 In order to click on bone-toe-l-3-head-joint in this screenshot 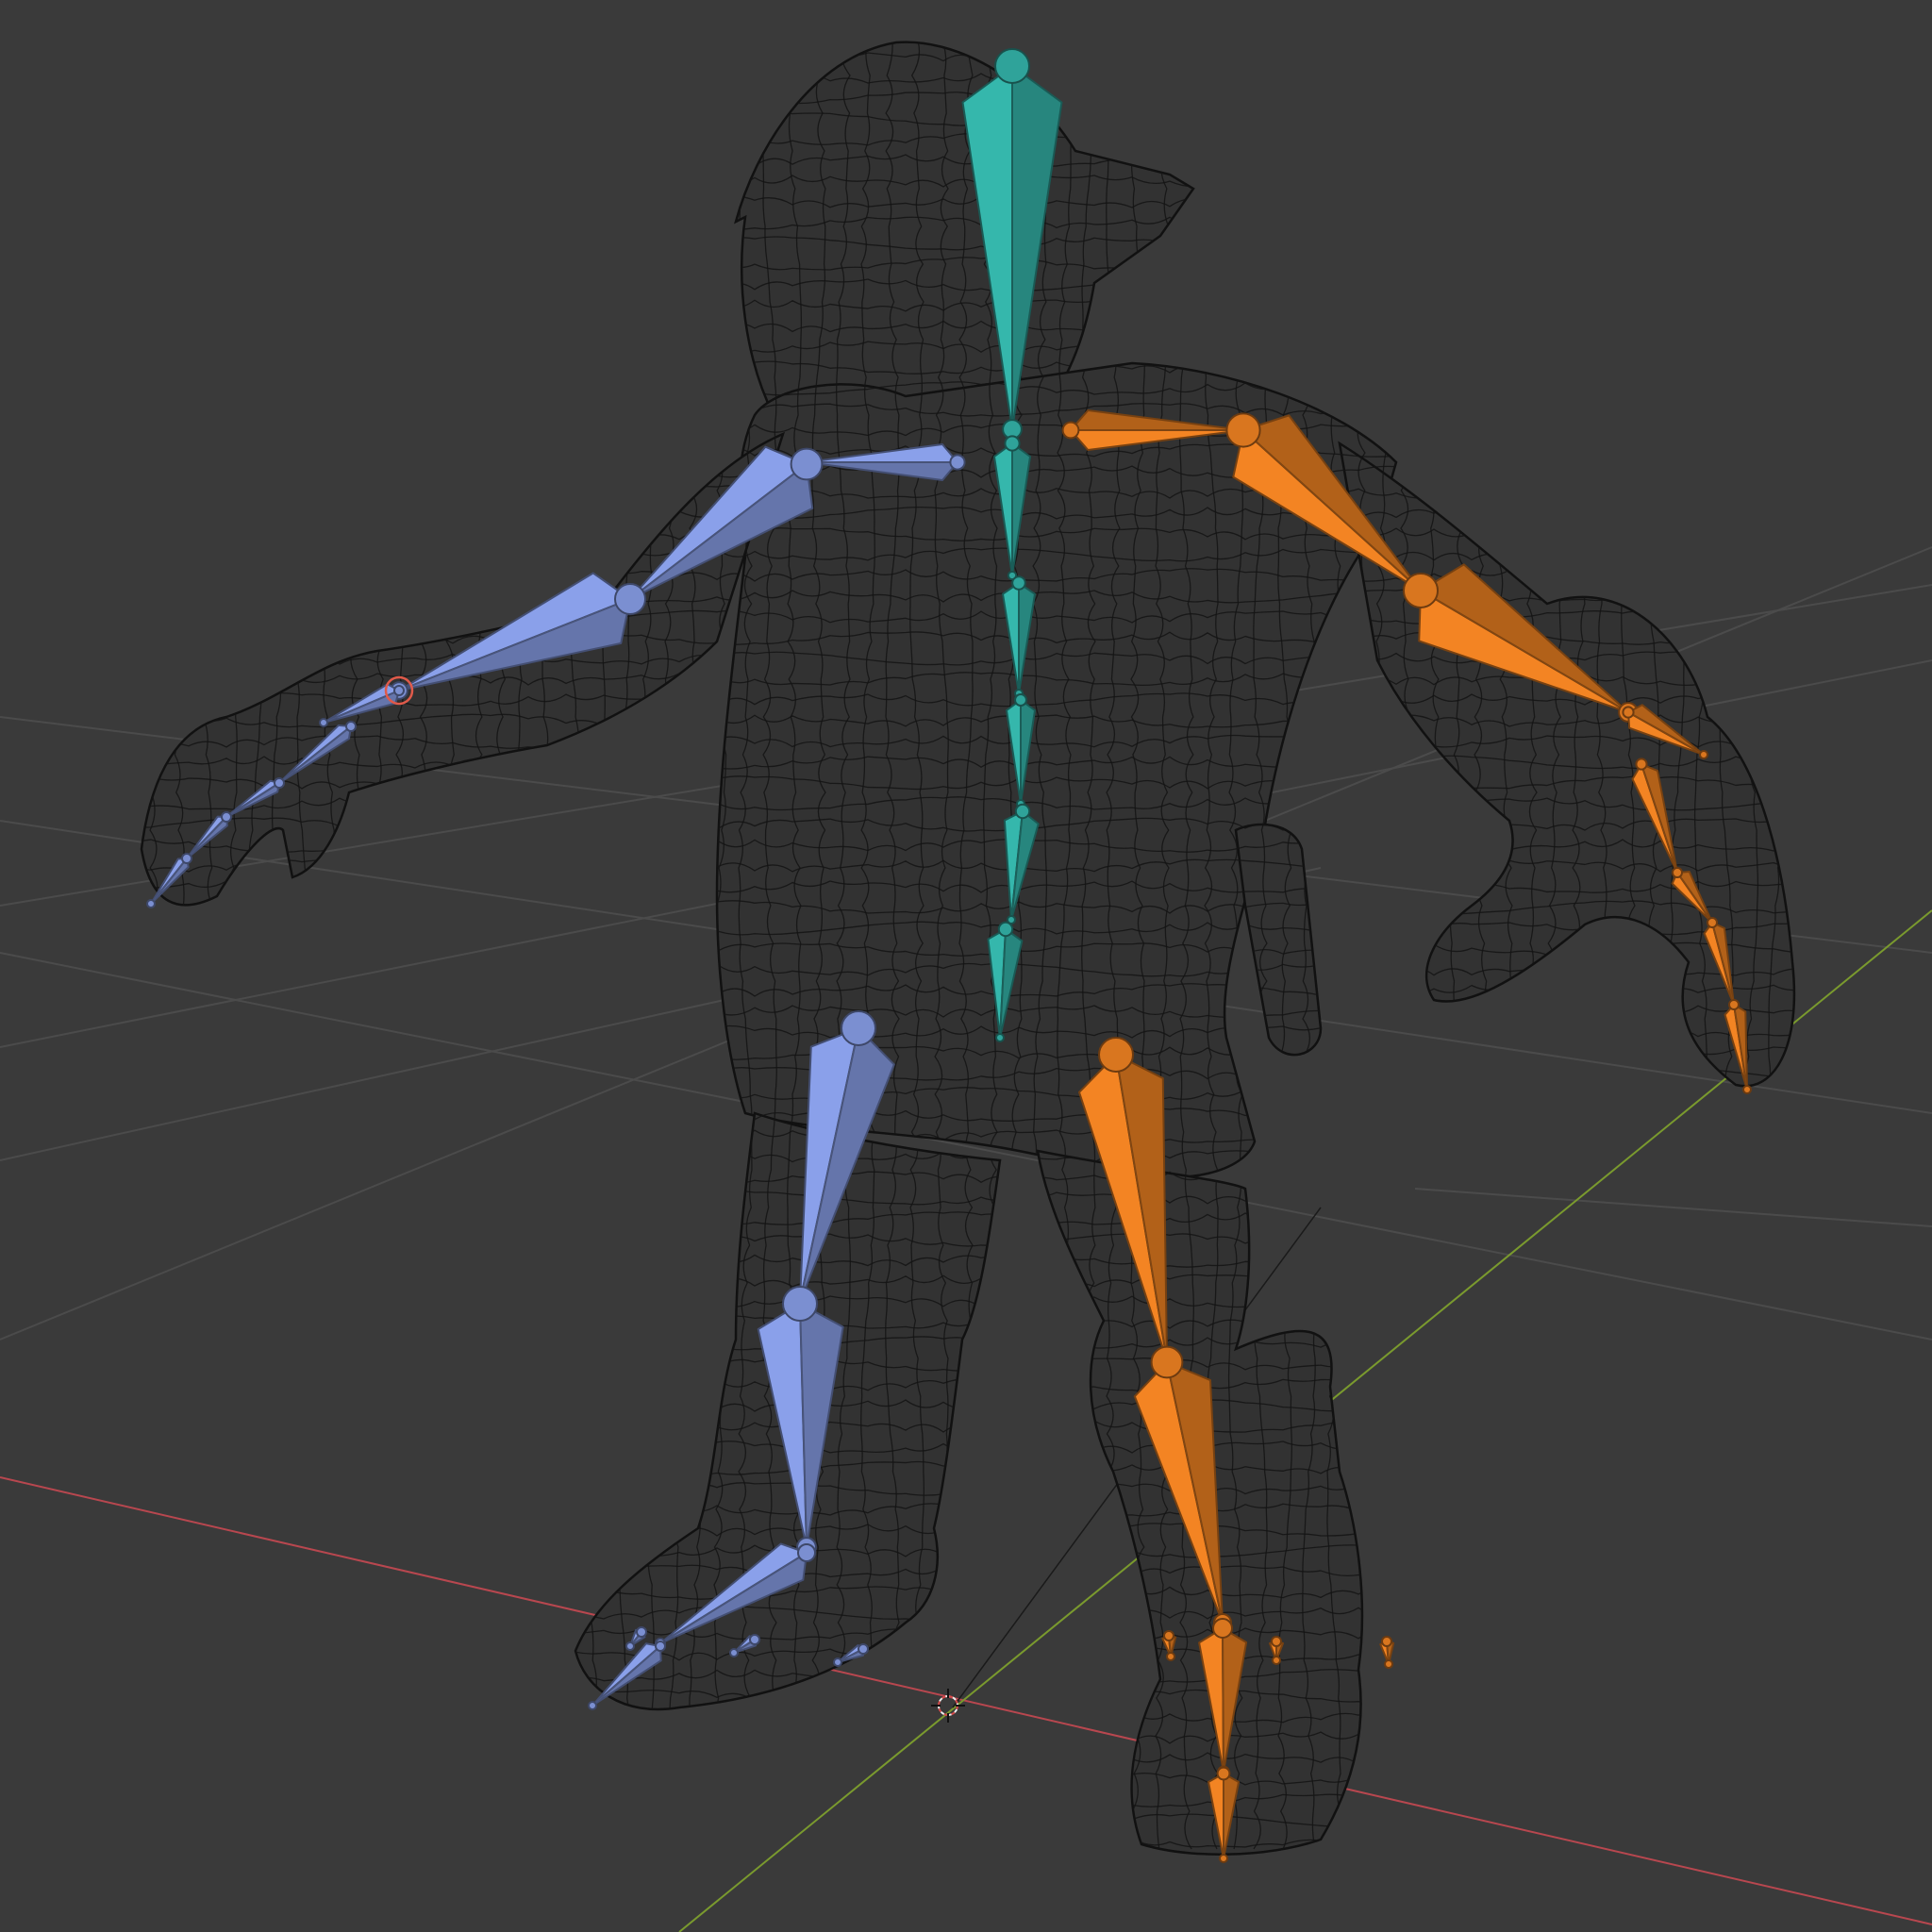, I will do `click(754, 1640)`.